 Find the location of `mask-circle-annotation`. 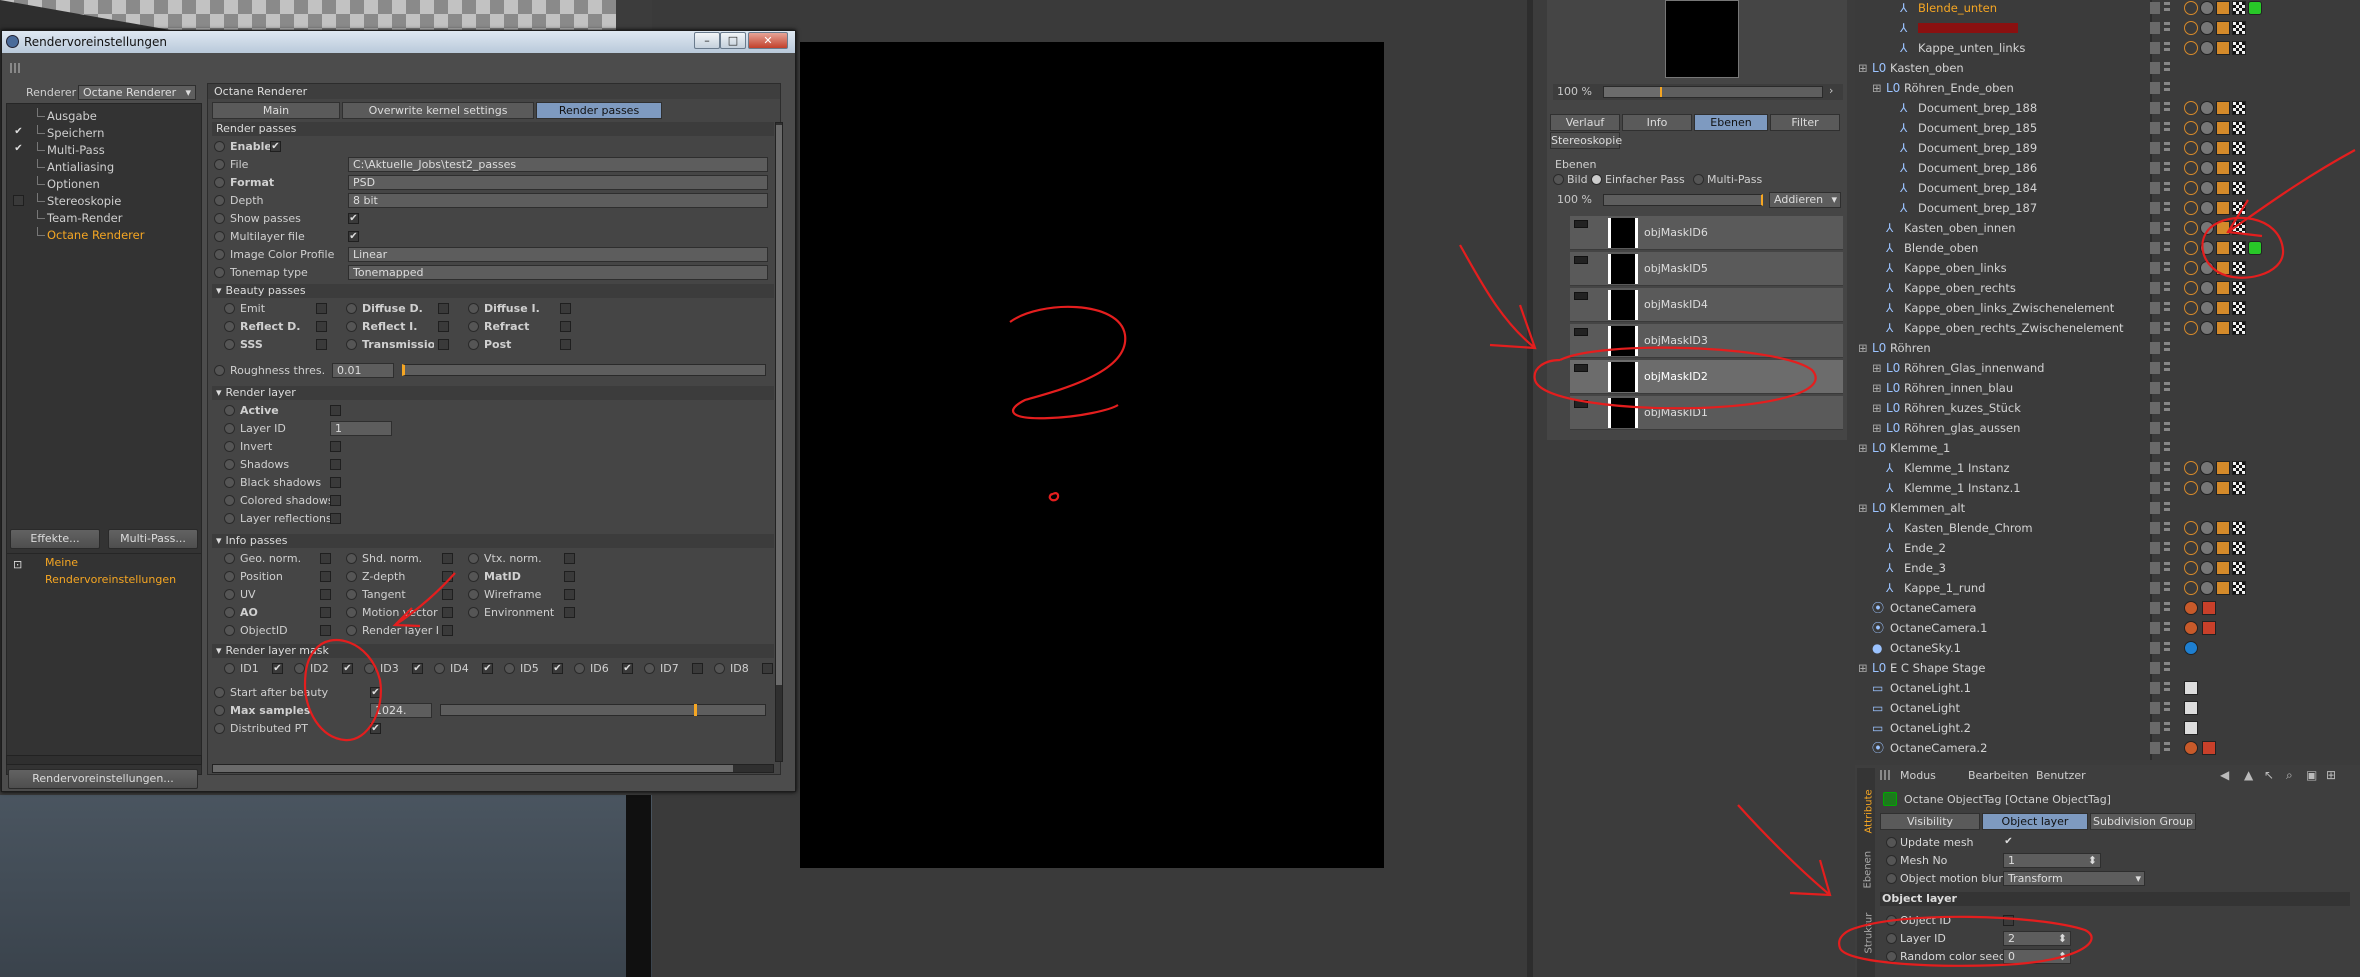

mask-circle-annotation is located at coordinates (342, 690).